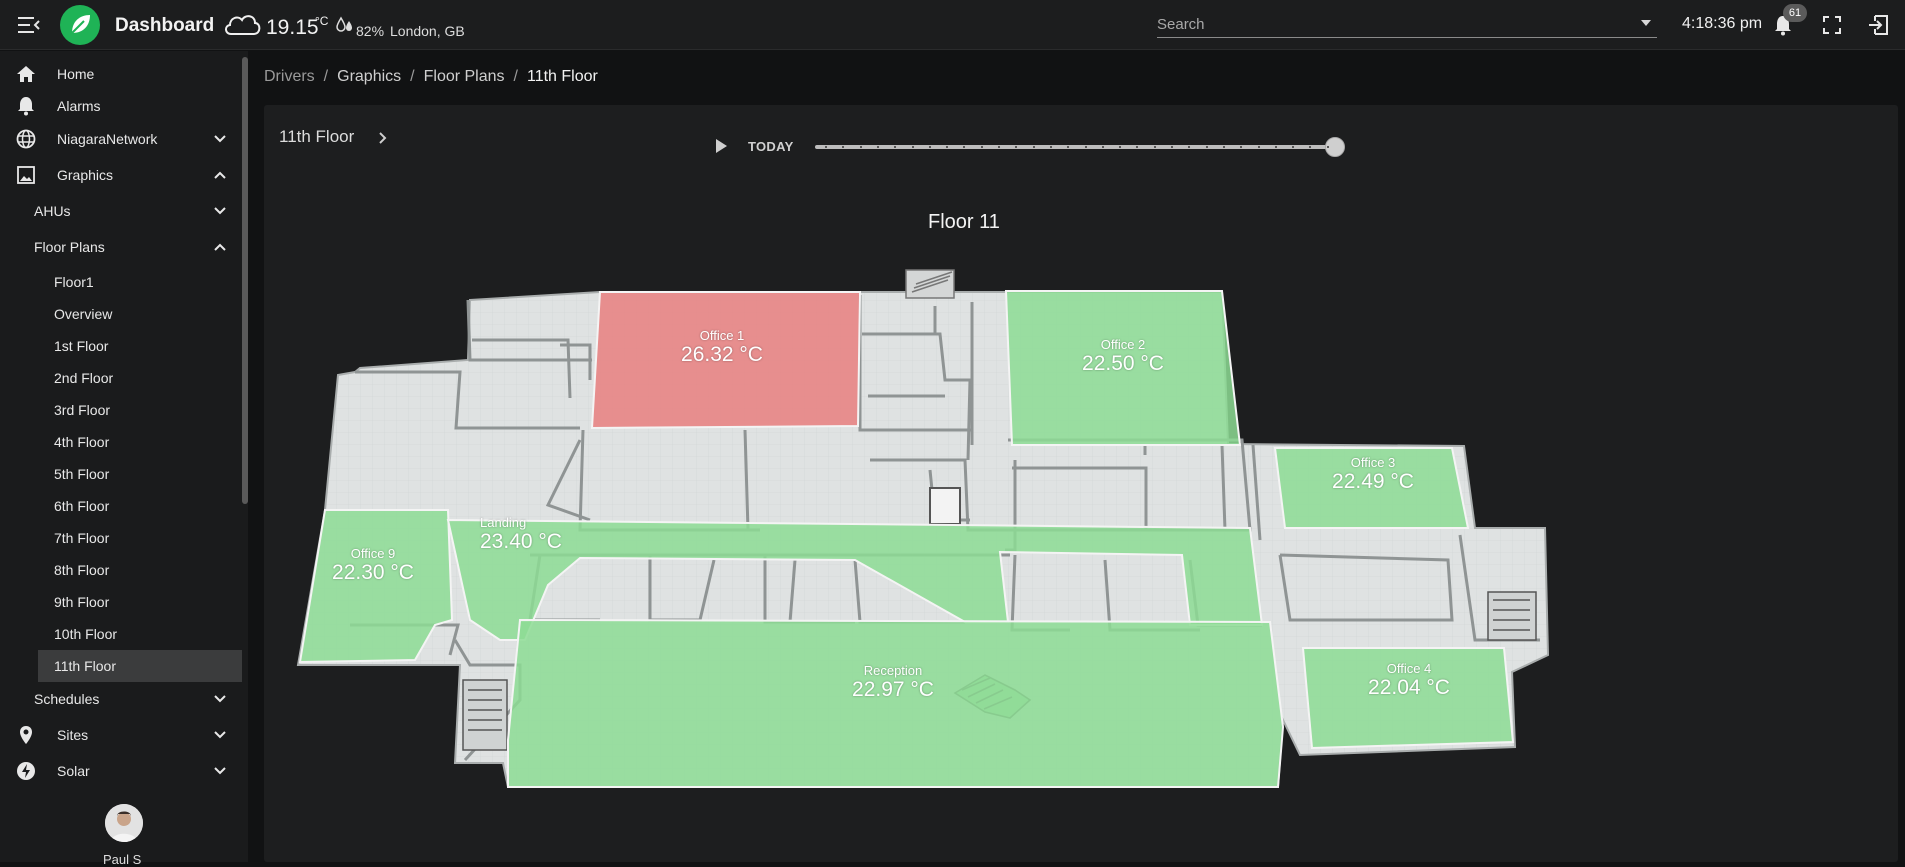 This screenshot has width=1905, height=867. What do you see at coordinates (67, 699) in the screenshot?
I see `sidebar-item-label: Schedules` at bounding box center [67, 699].